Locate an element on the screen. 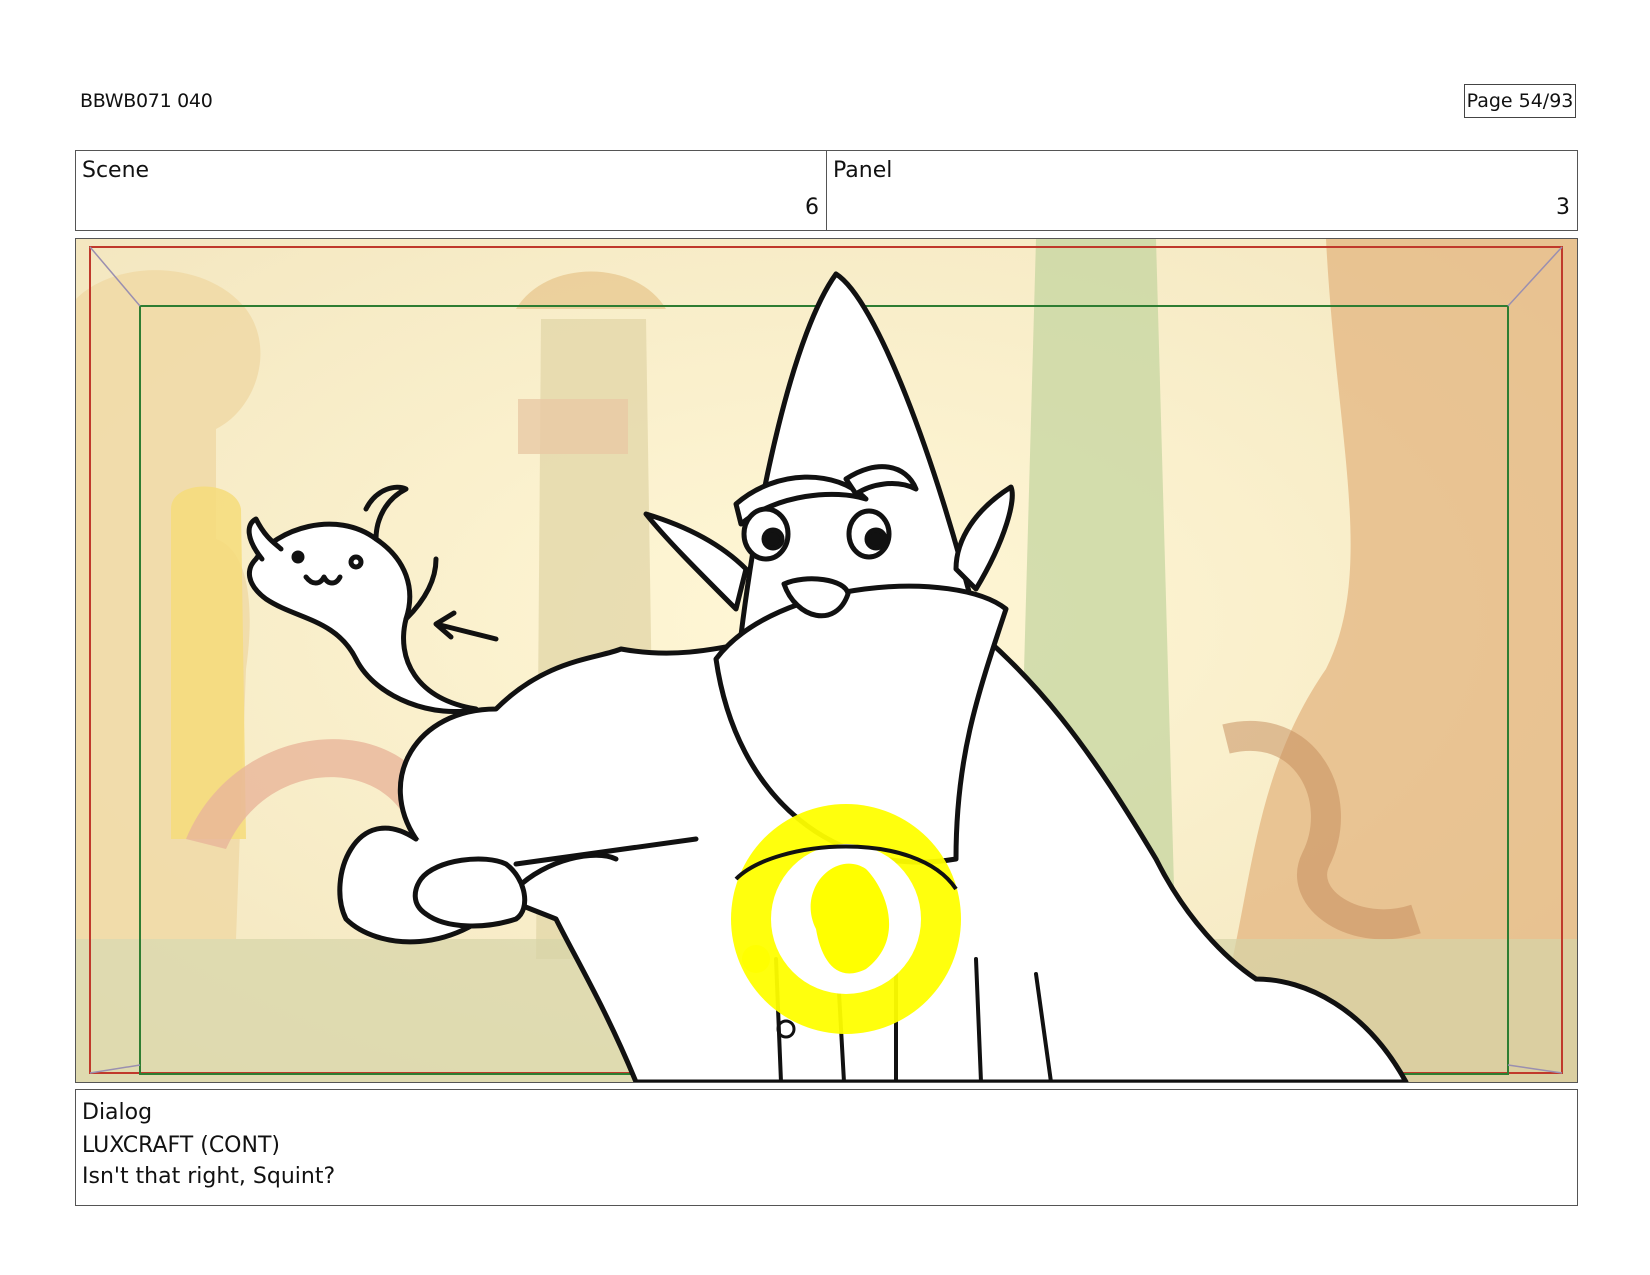 This screenshot has width=1650, height=1275. scene-label: Scene is located at coordinates (116, 170).